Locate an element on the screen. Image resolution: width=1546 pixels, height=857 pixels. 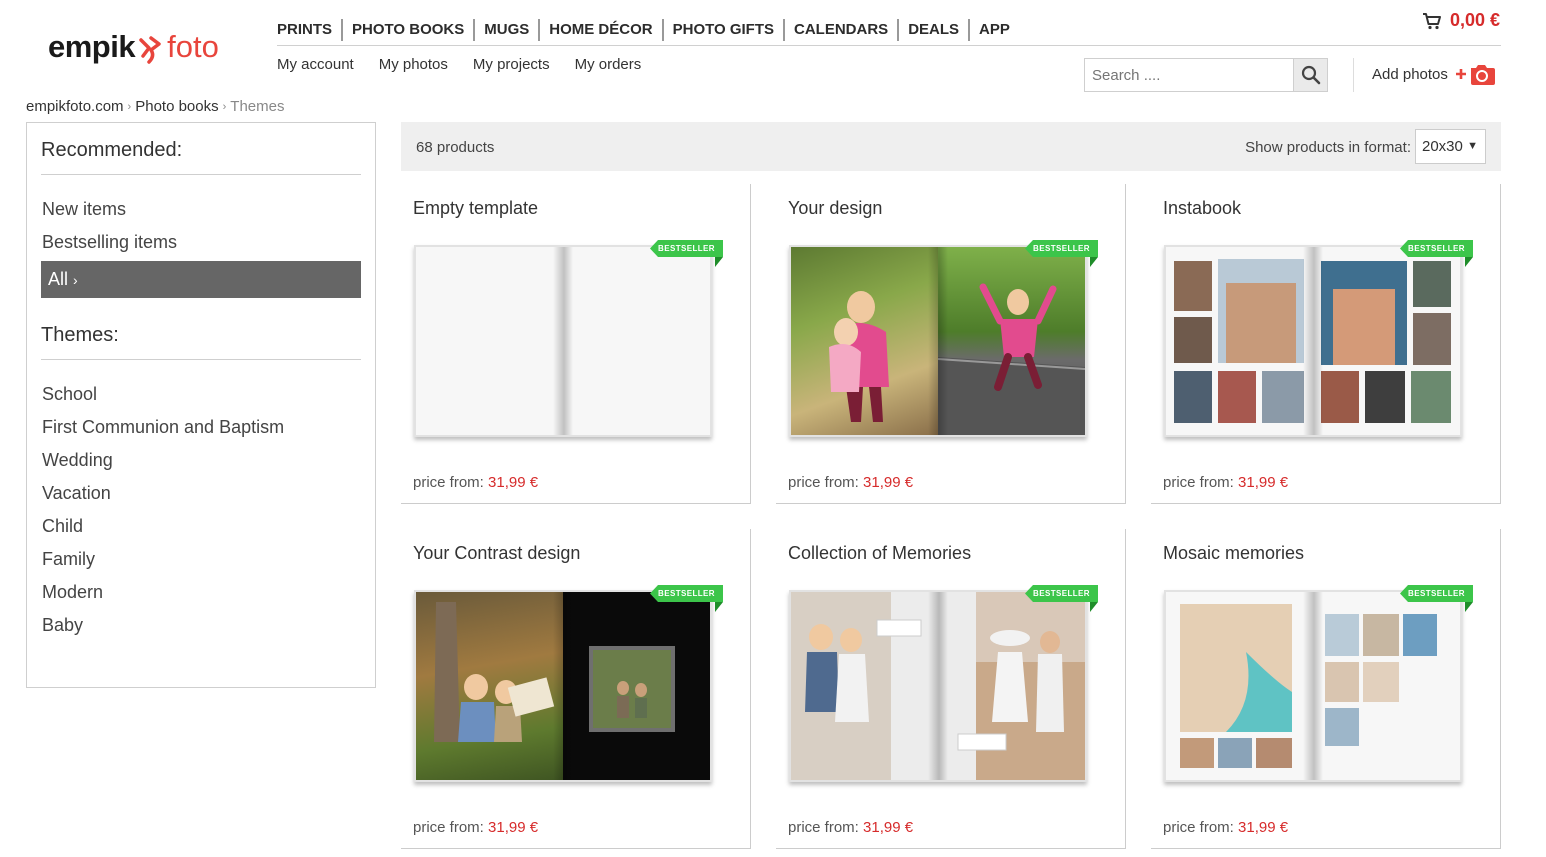
caret-down-icon: ▼ is located at coordinates (1472, 146).